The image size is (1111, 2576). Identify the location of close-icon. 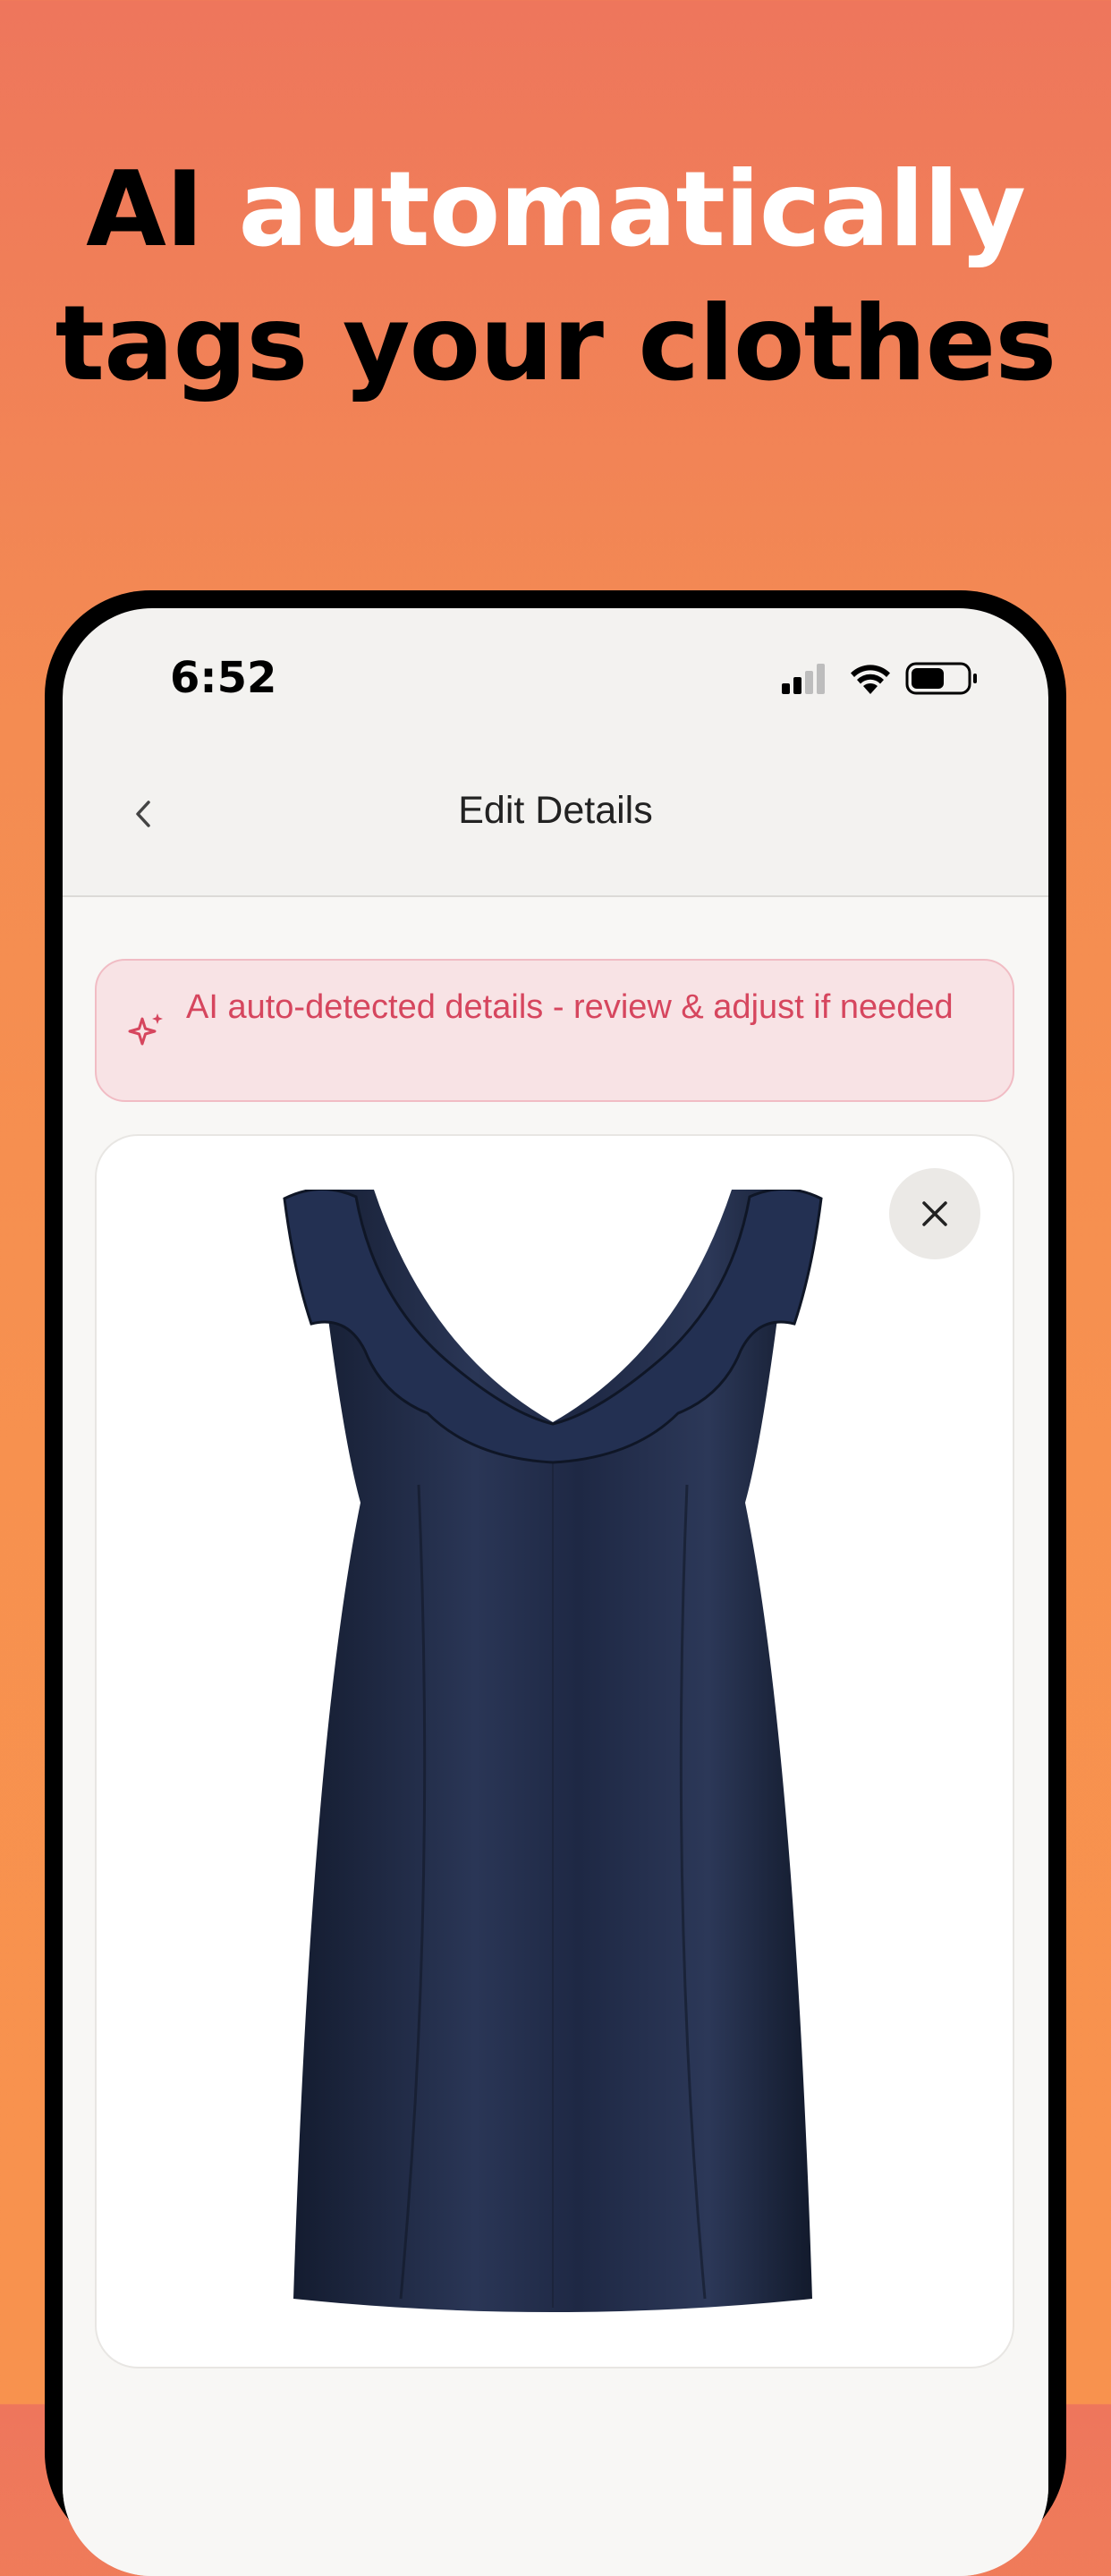
(934, 1213).